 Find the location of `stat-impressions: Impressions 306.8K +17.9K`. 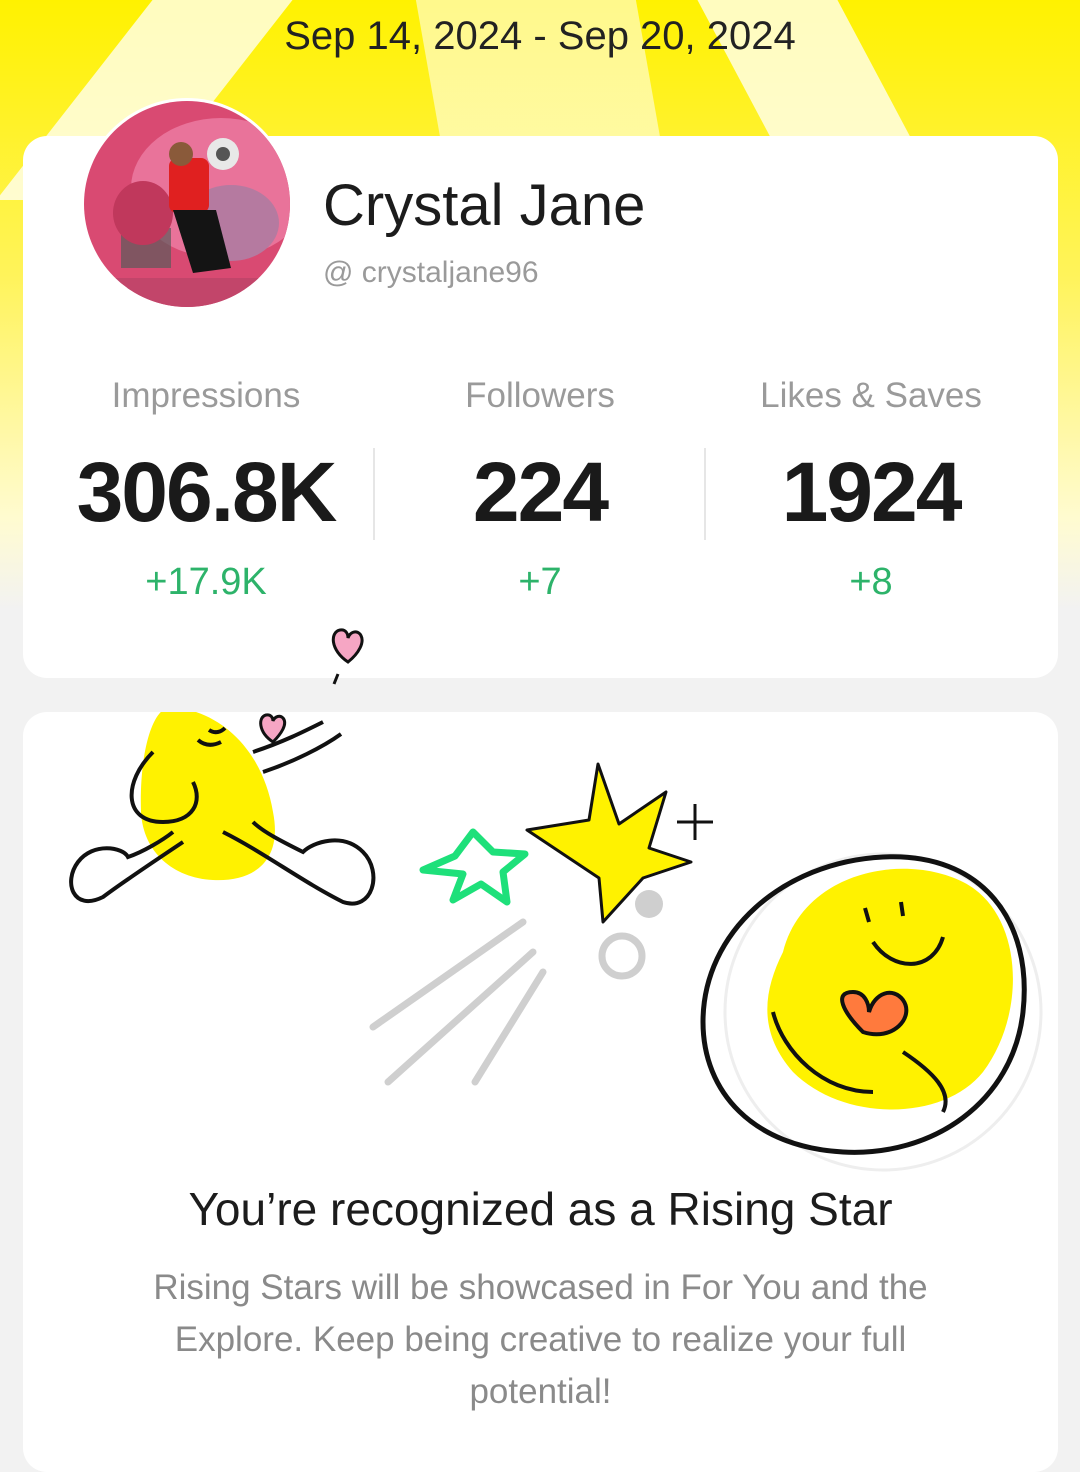

stat-impressions: Impressions 306.8K +17.9K is located at coordinates (206, 490).